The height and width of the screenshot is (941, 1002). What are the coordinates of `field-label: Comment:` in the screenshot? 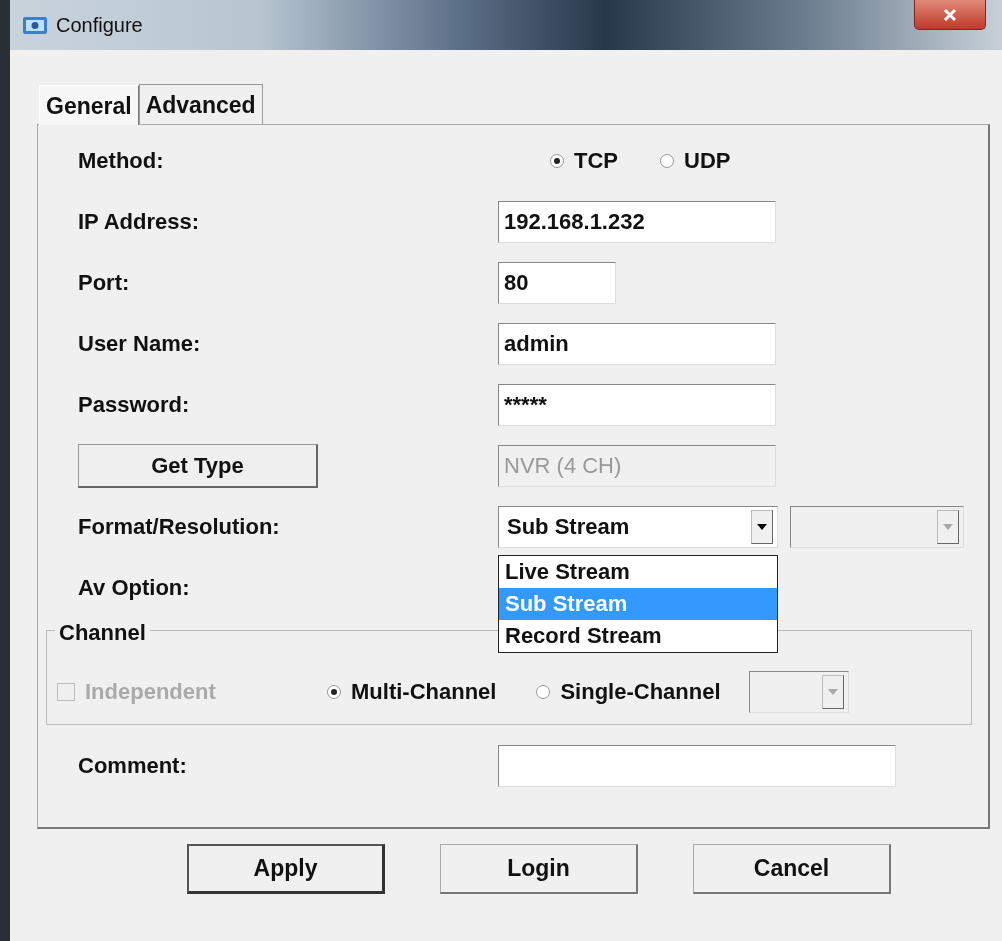 It's located at (133, 766).